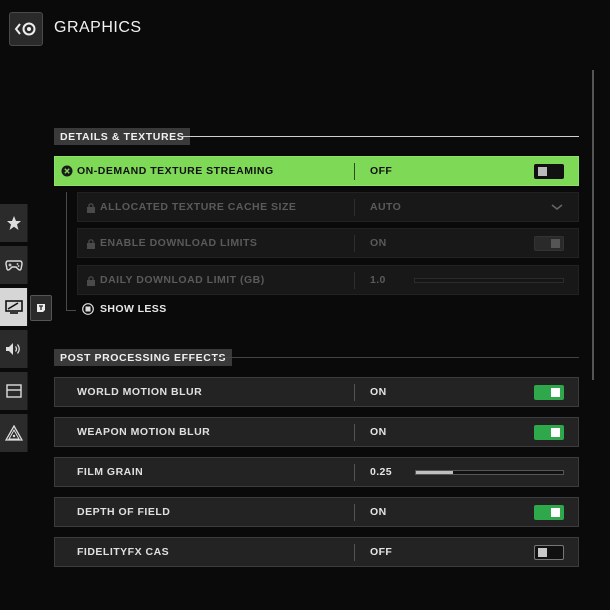  I want to click on setting-download-limits: ENABLE DOWNLOAD LIMITS ON, so click(328, 243).